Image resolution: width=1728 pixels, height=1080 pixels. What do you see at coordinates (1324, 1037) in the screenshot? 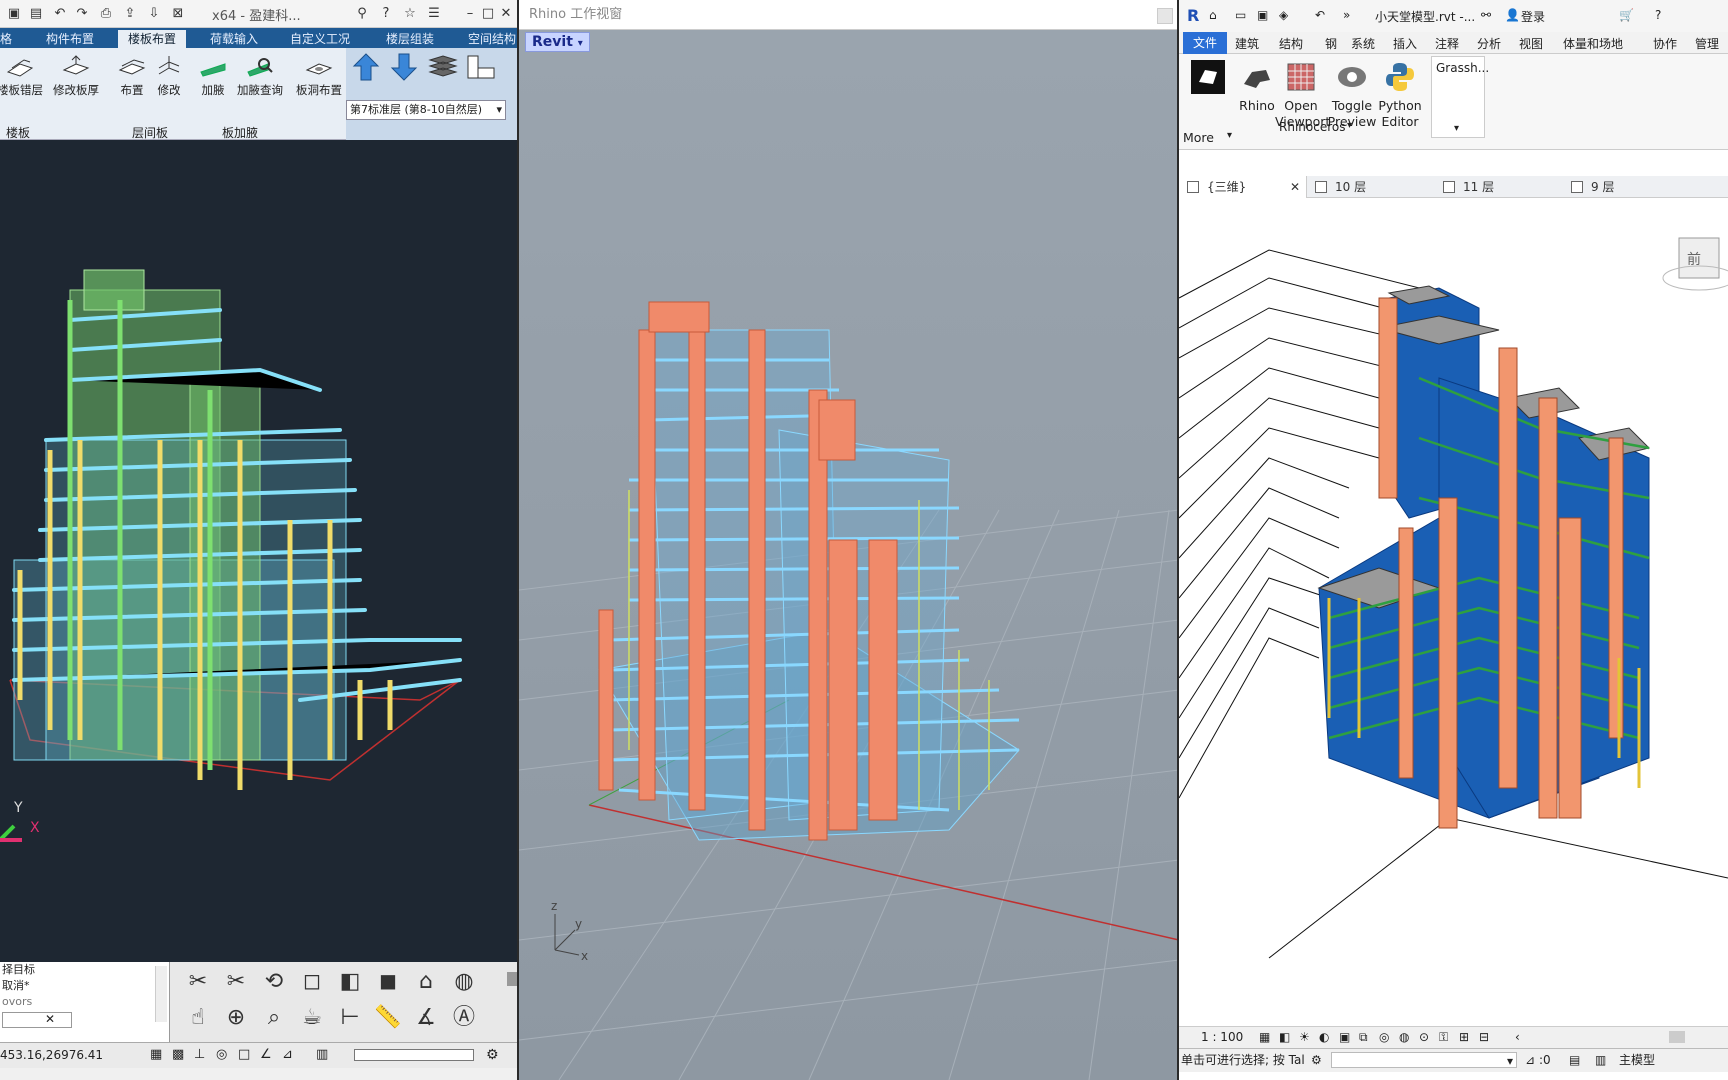
I see `shadows-icon: ◐` at bounding box center [1324, 1037].